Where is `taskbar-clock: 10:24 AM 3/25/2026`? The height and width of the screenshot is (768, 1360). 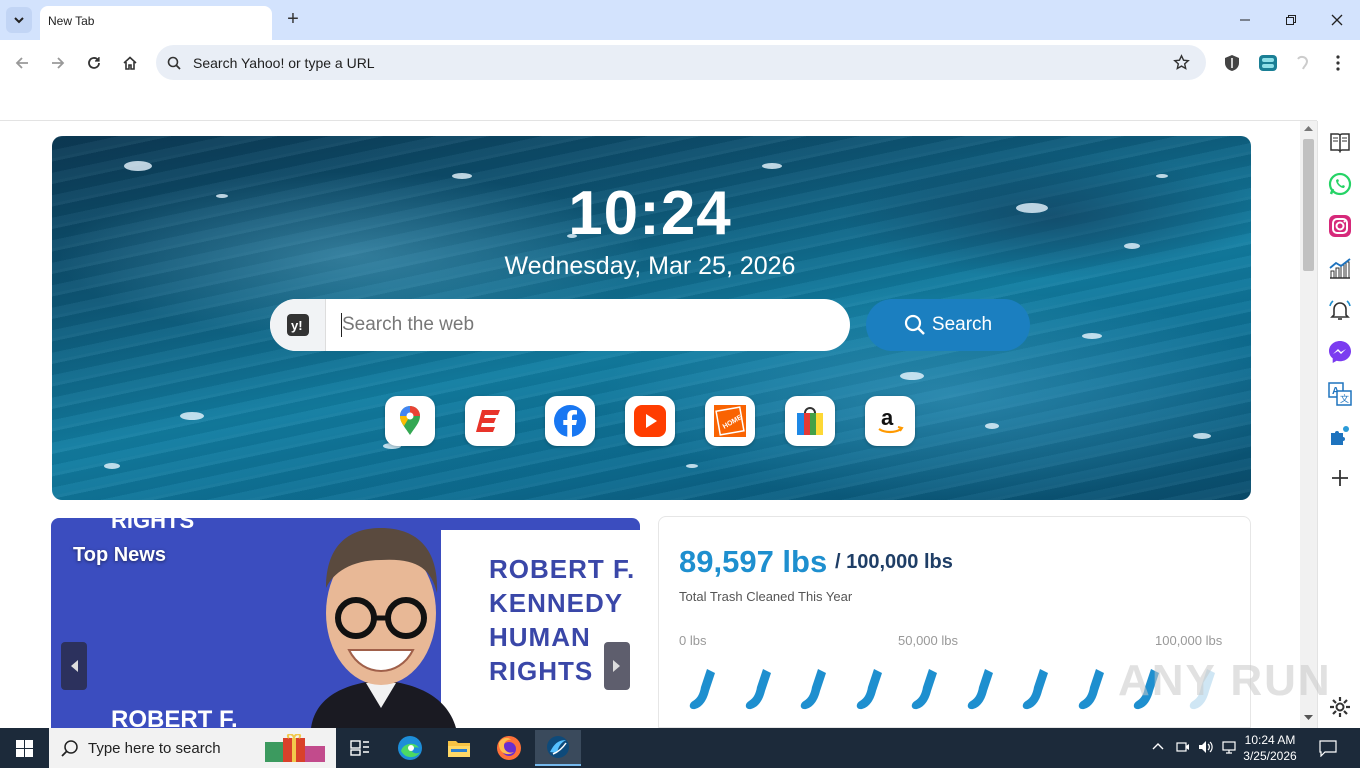 taskbar-clock: 10:24 AM 3/25/2026 is located at coordinates (1270, 748).